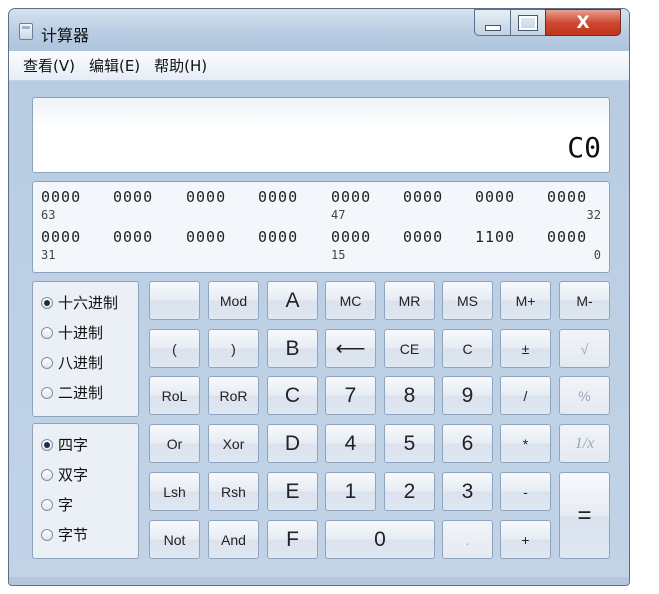 The height and width of the screenshot is (594, 659). Describe the element at coordinates (174, 443) in the screenshot. I see `or-button: Or` at that location.